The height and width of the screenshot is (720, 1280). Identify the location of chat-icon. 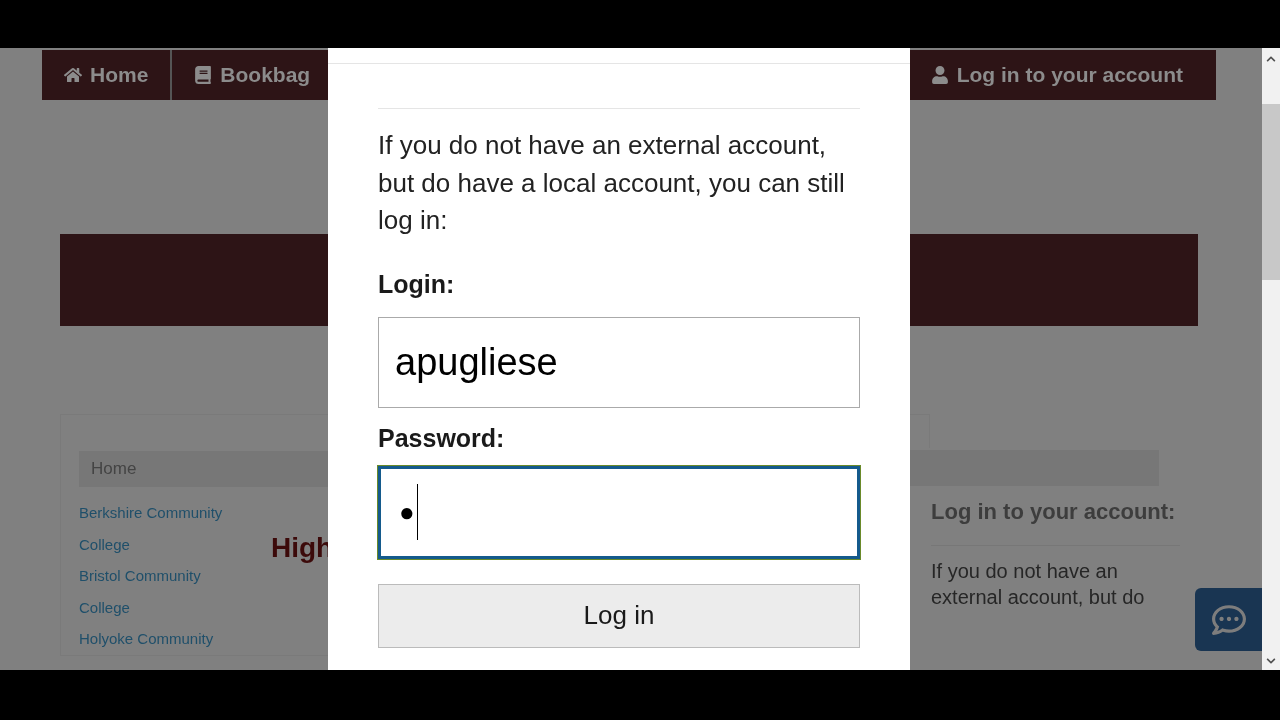
(1228, 619).